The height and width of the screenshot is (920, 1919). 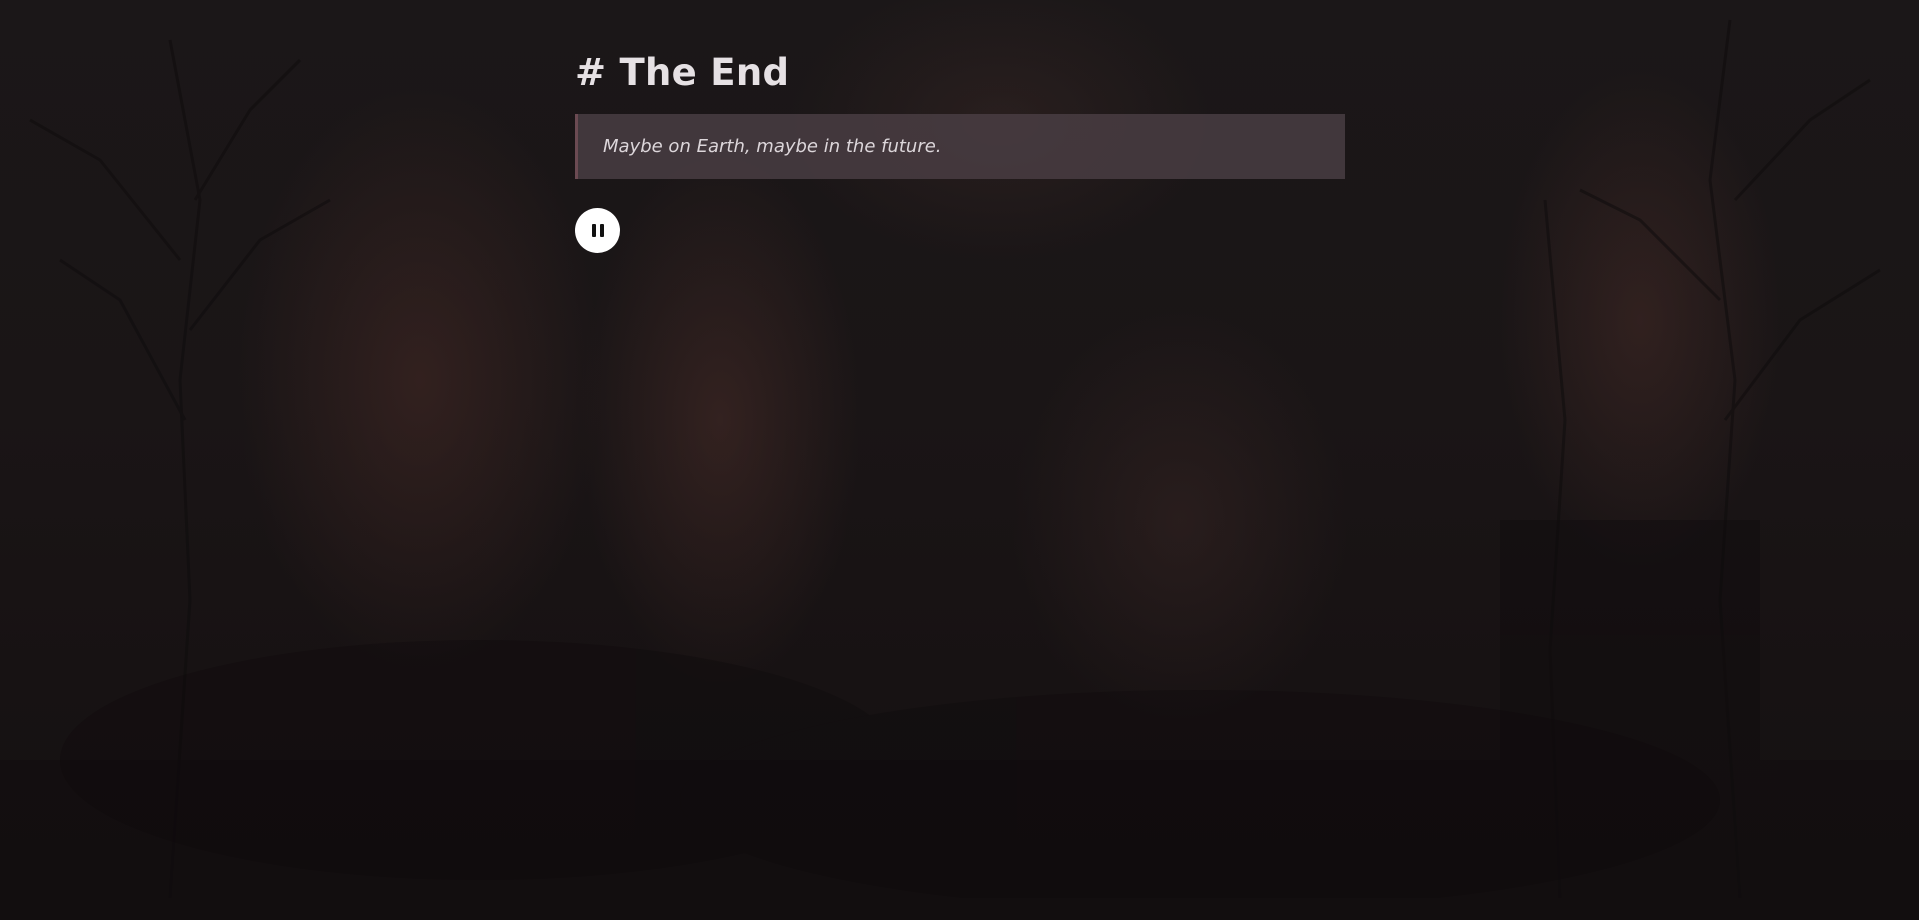 What do you see at coordinates (772, 146) in the screenshot?
I see `quote-text: Maybe on Earth, maybe in the future.` at bounding box center [772, 146].